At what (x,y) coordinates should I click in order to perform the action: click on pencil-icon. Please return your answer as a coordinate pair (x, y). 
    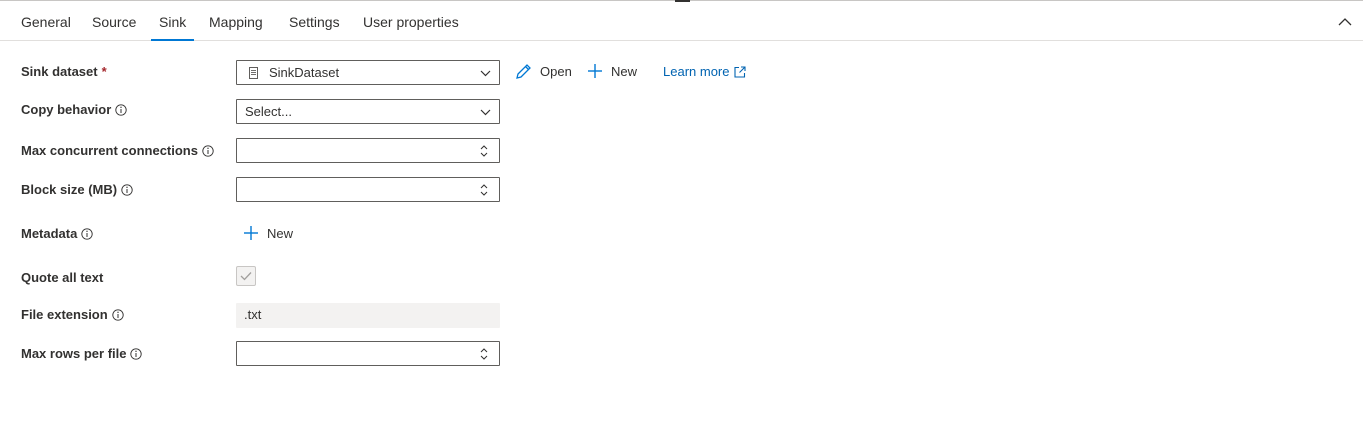
    Looking at the image, I should click on (523, 71).